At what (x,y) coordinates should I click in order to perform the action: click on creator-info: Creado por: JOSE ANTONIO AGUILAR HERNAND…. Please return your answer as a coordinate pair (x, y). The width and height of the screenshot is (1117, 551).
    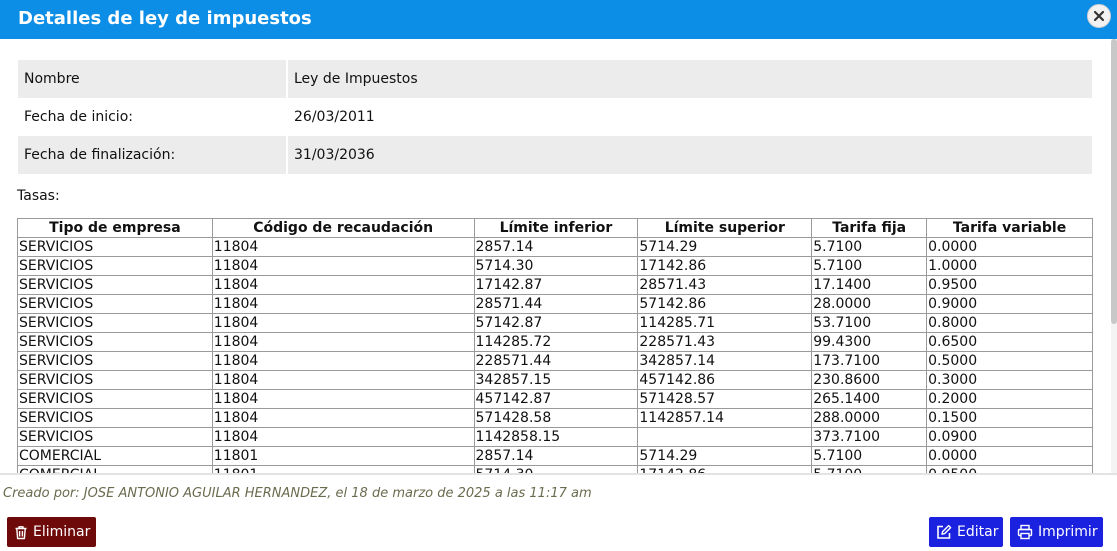
    Looking at the image, I should click on (297, 493).